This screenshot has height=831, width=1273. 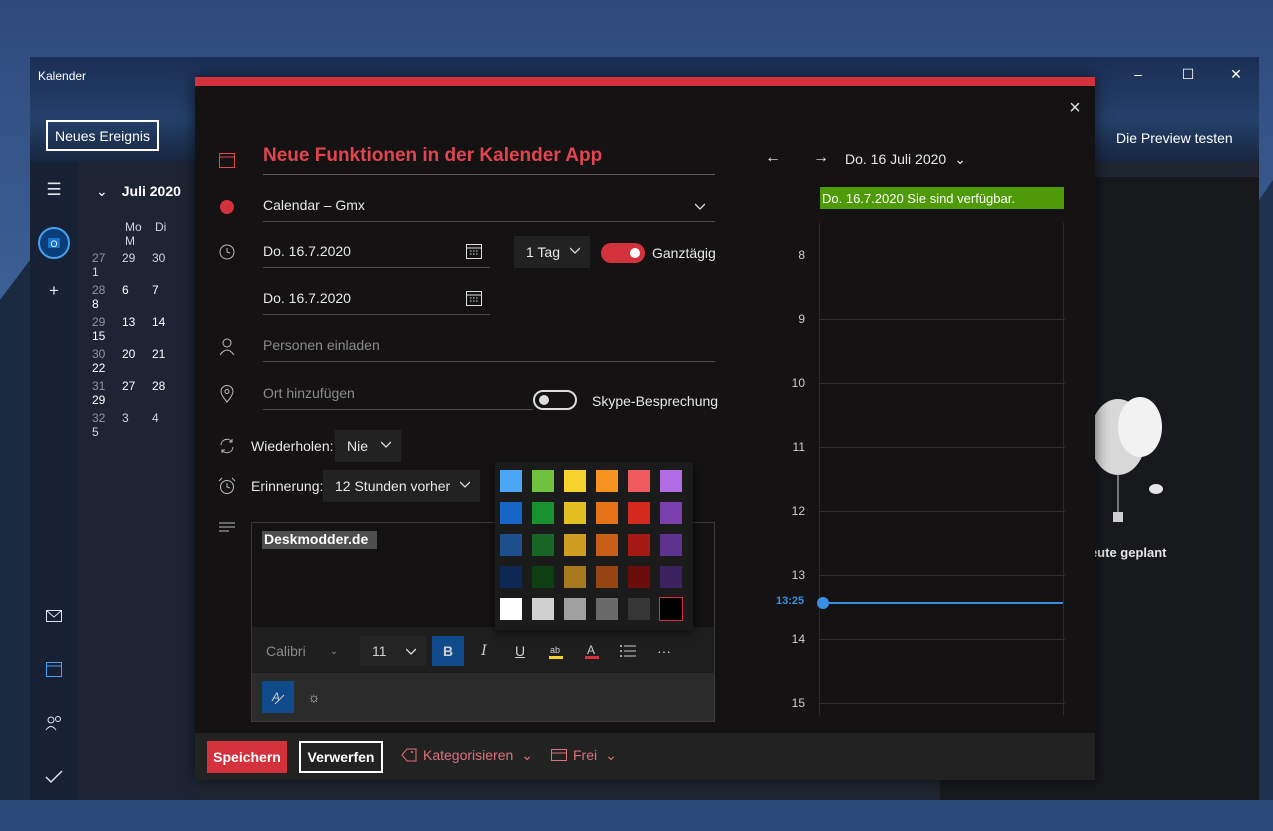 I want to click on calendar-select: Calendar – Gmx, so click(x=489, y=205).